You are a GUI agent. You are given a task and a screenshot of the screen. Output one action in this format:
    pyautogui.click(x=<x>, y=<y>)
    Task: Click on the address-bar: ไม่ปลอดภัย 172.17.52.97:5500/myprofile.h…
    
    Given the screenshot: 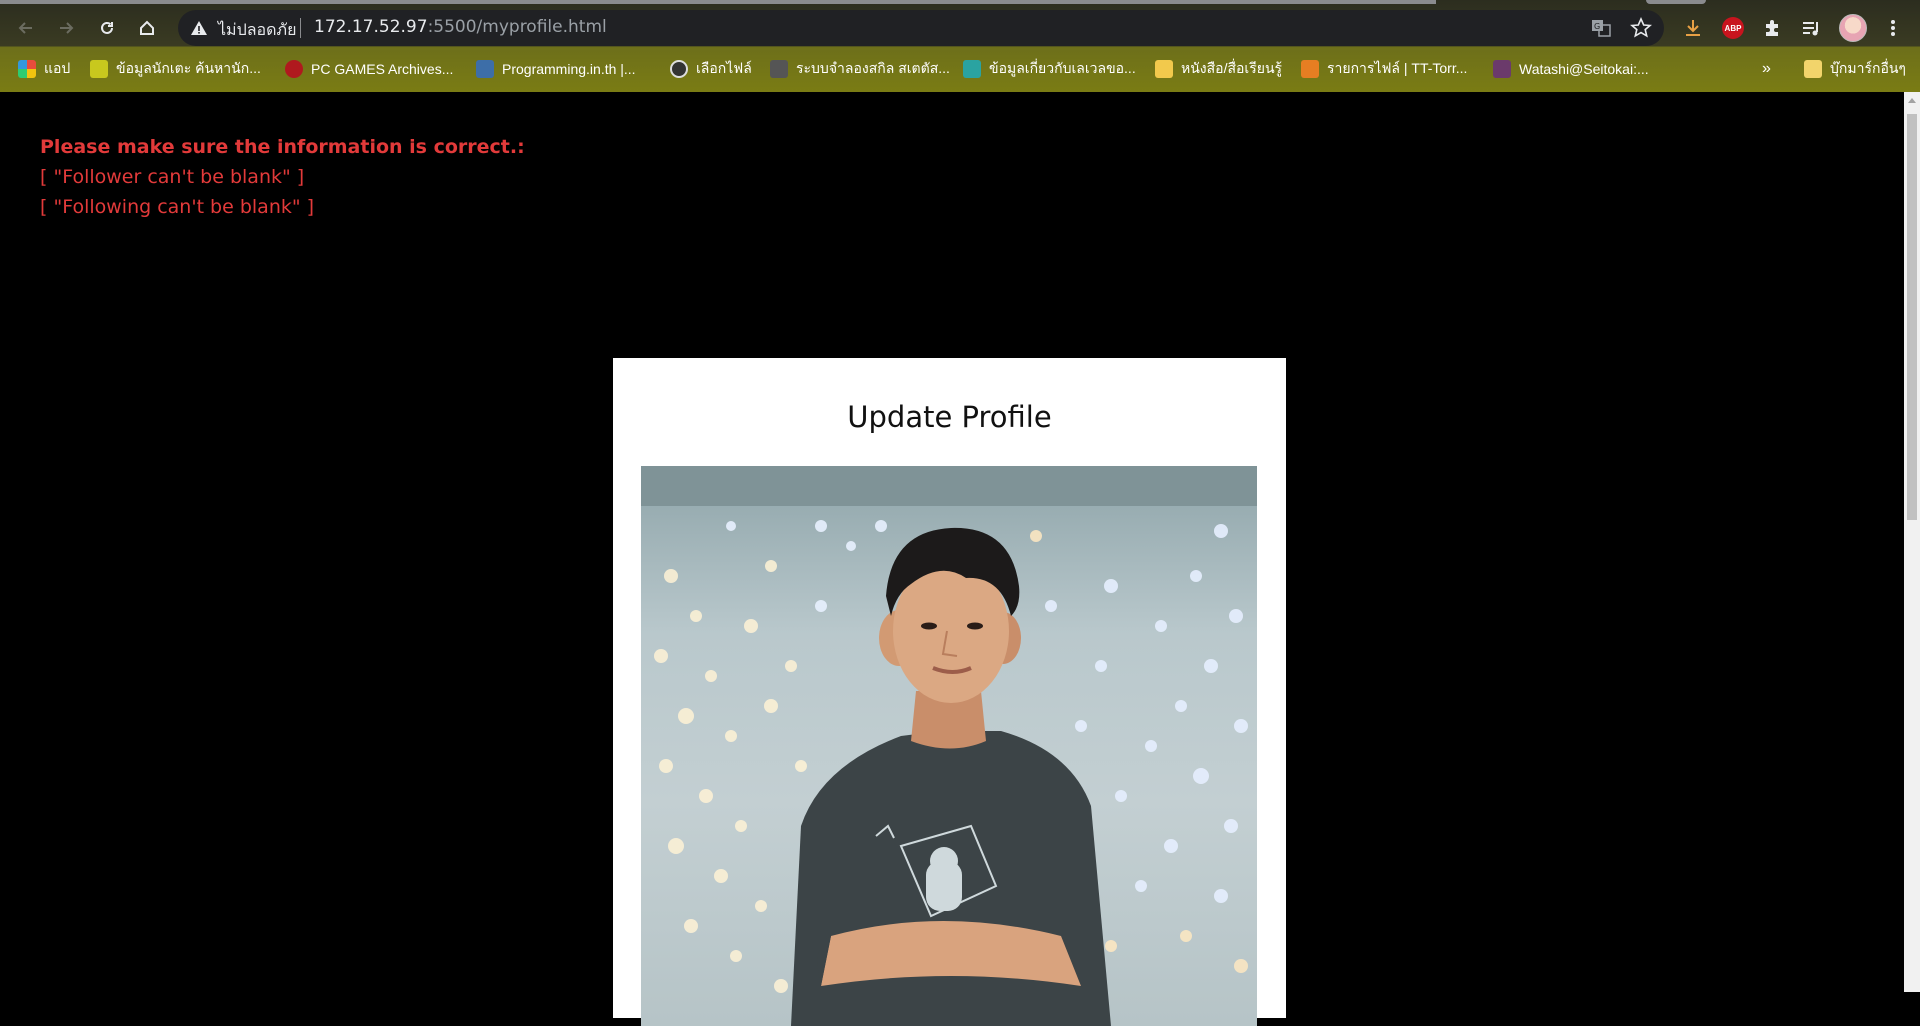 What is the action you would take?
    pyautogui.click(x=921, y=28)
    